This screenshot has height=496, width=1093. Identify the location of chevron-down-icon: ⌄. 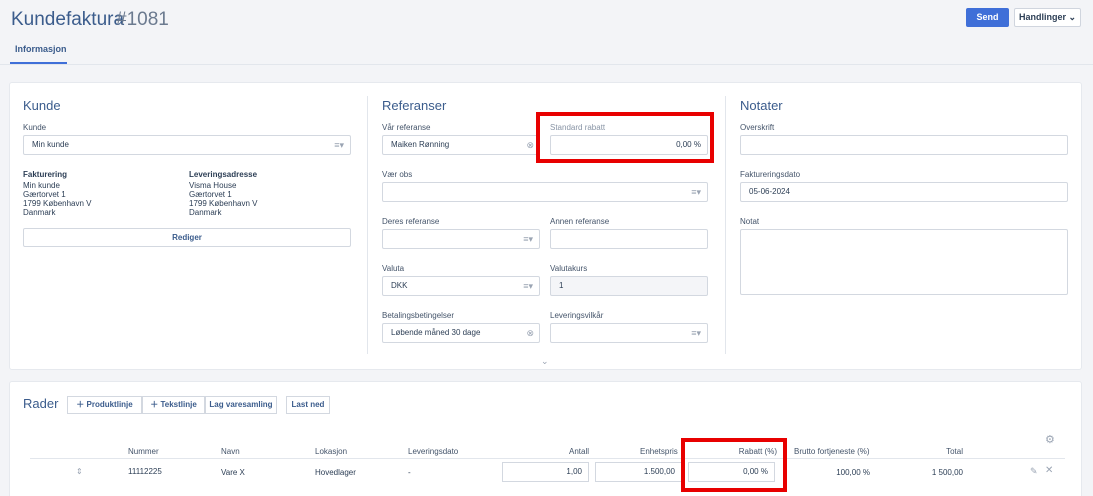
(1072, 17).